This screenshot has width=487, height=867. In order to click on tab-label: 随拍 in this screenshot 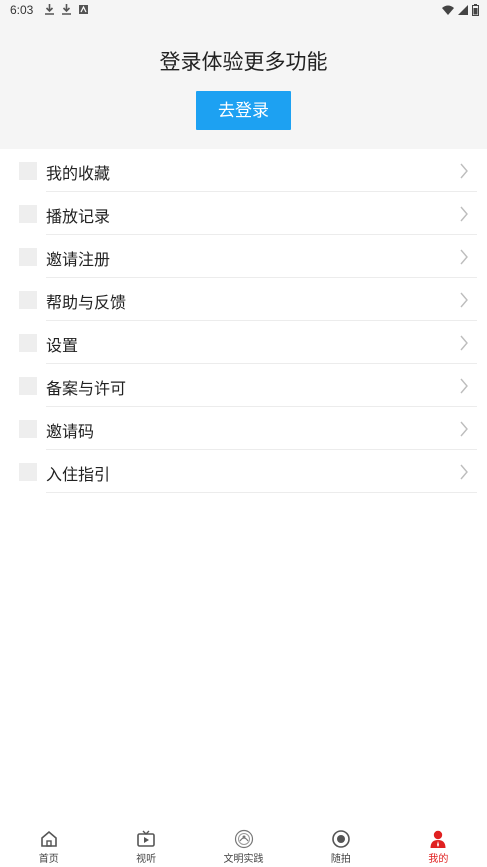, I will do `click(340, 859)`.